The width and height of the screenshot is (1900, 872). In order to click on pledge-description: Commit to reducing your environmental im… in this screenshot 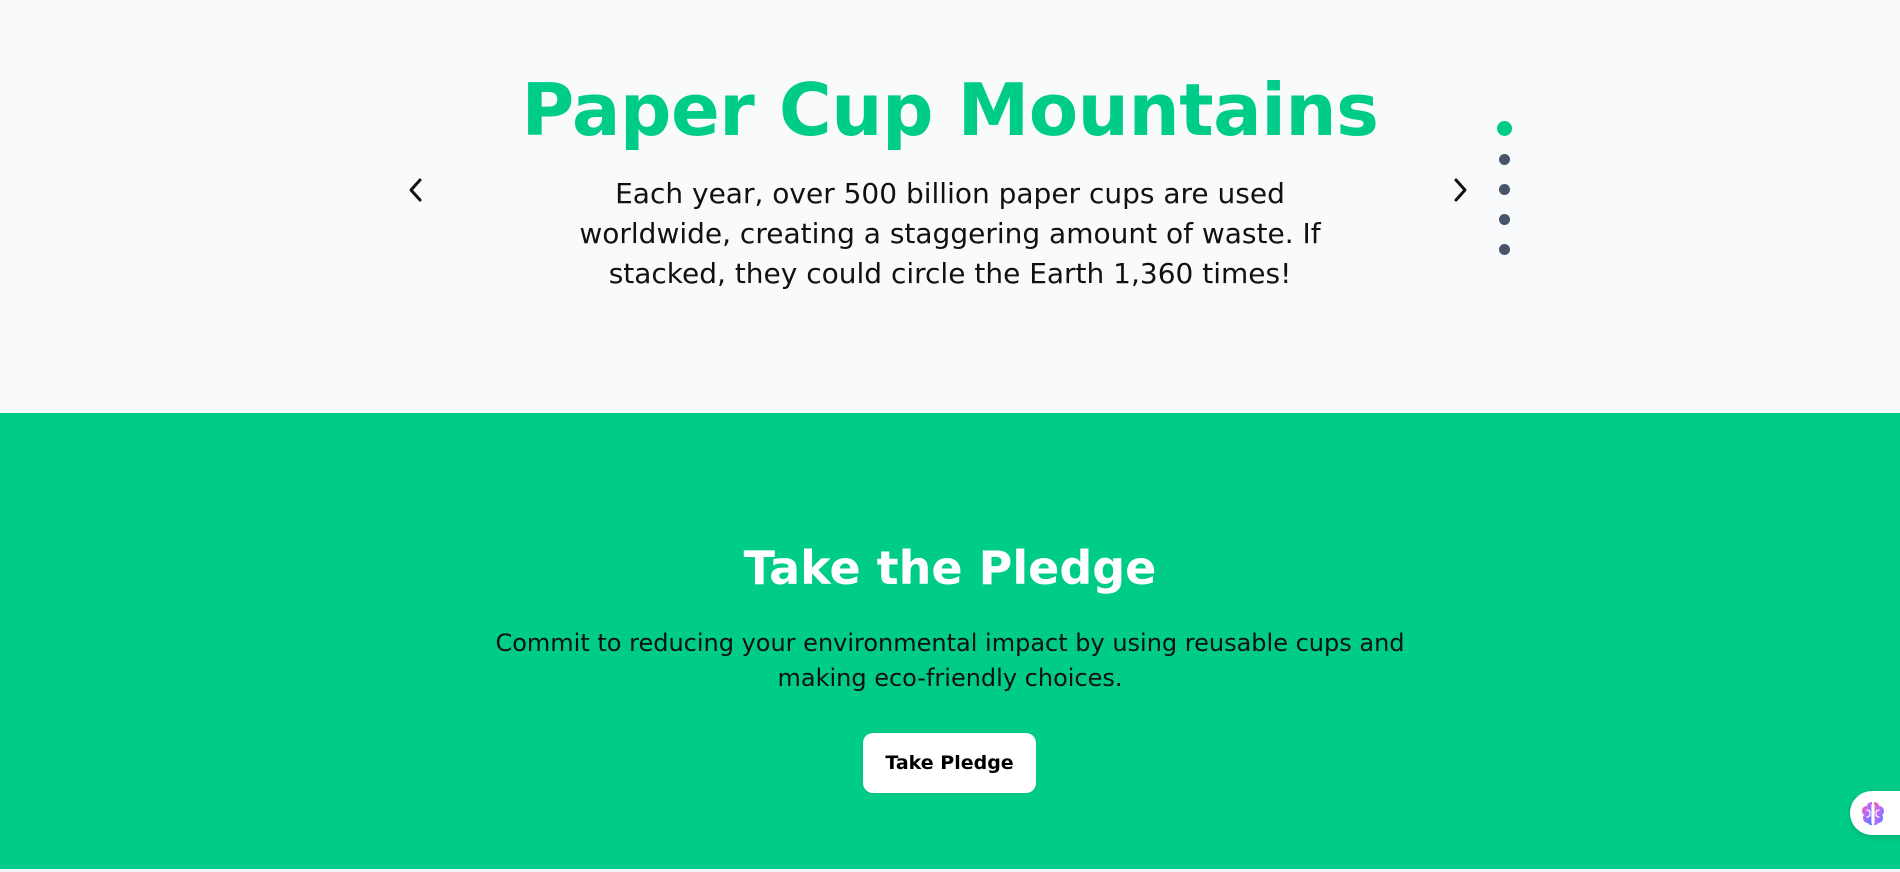, I will do `click(950, 660)`.